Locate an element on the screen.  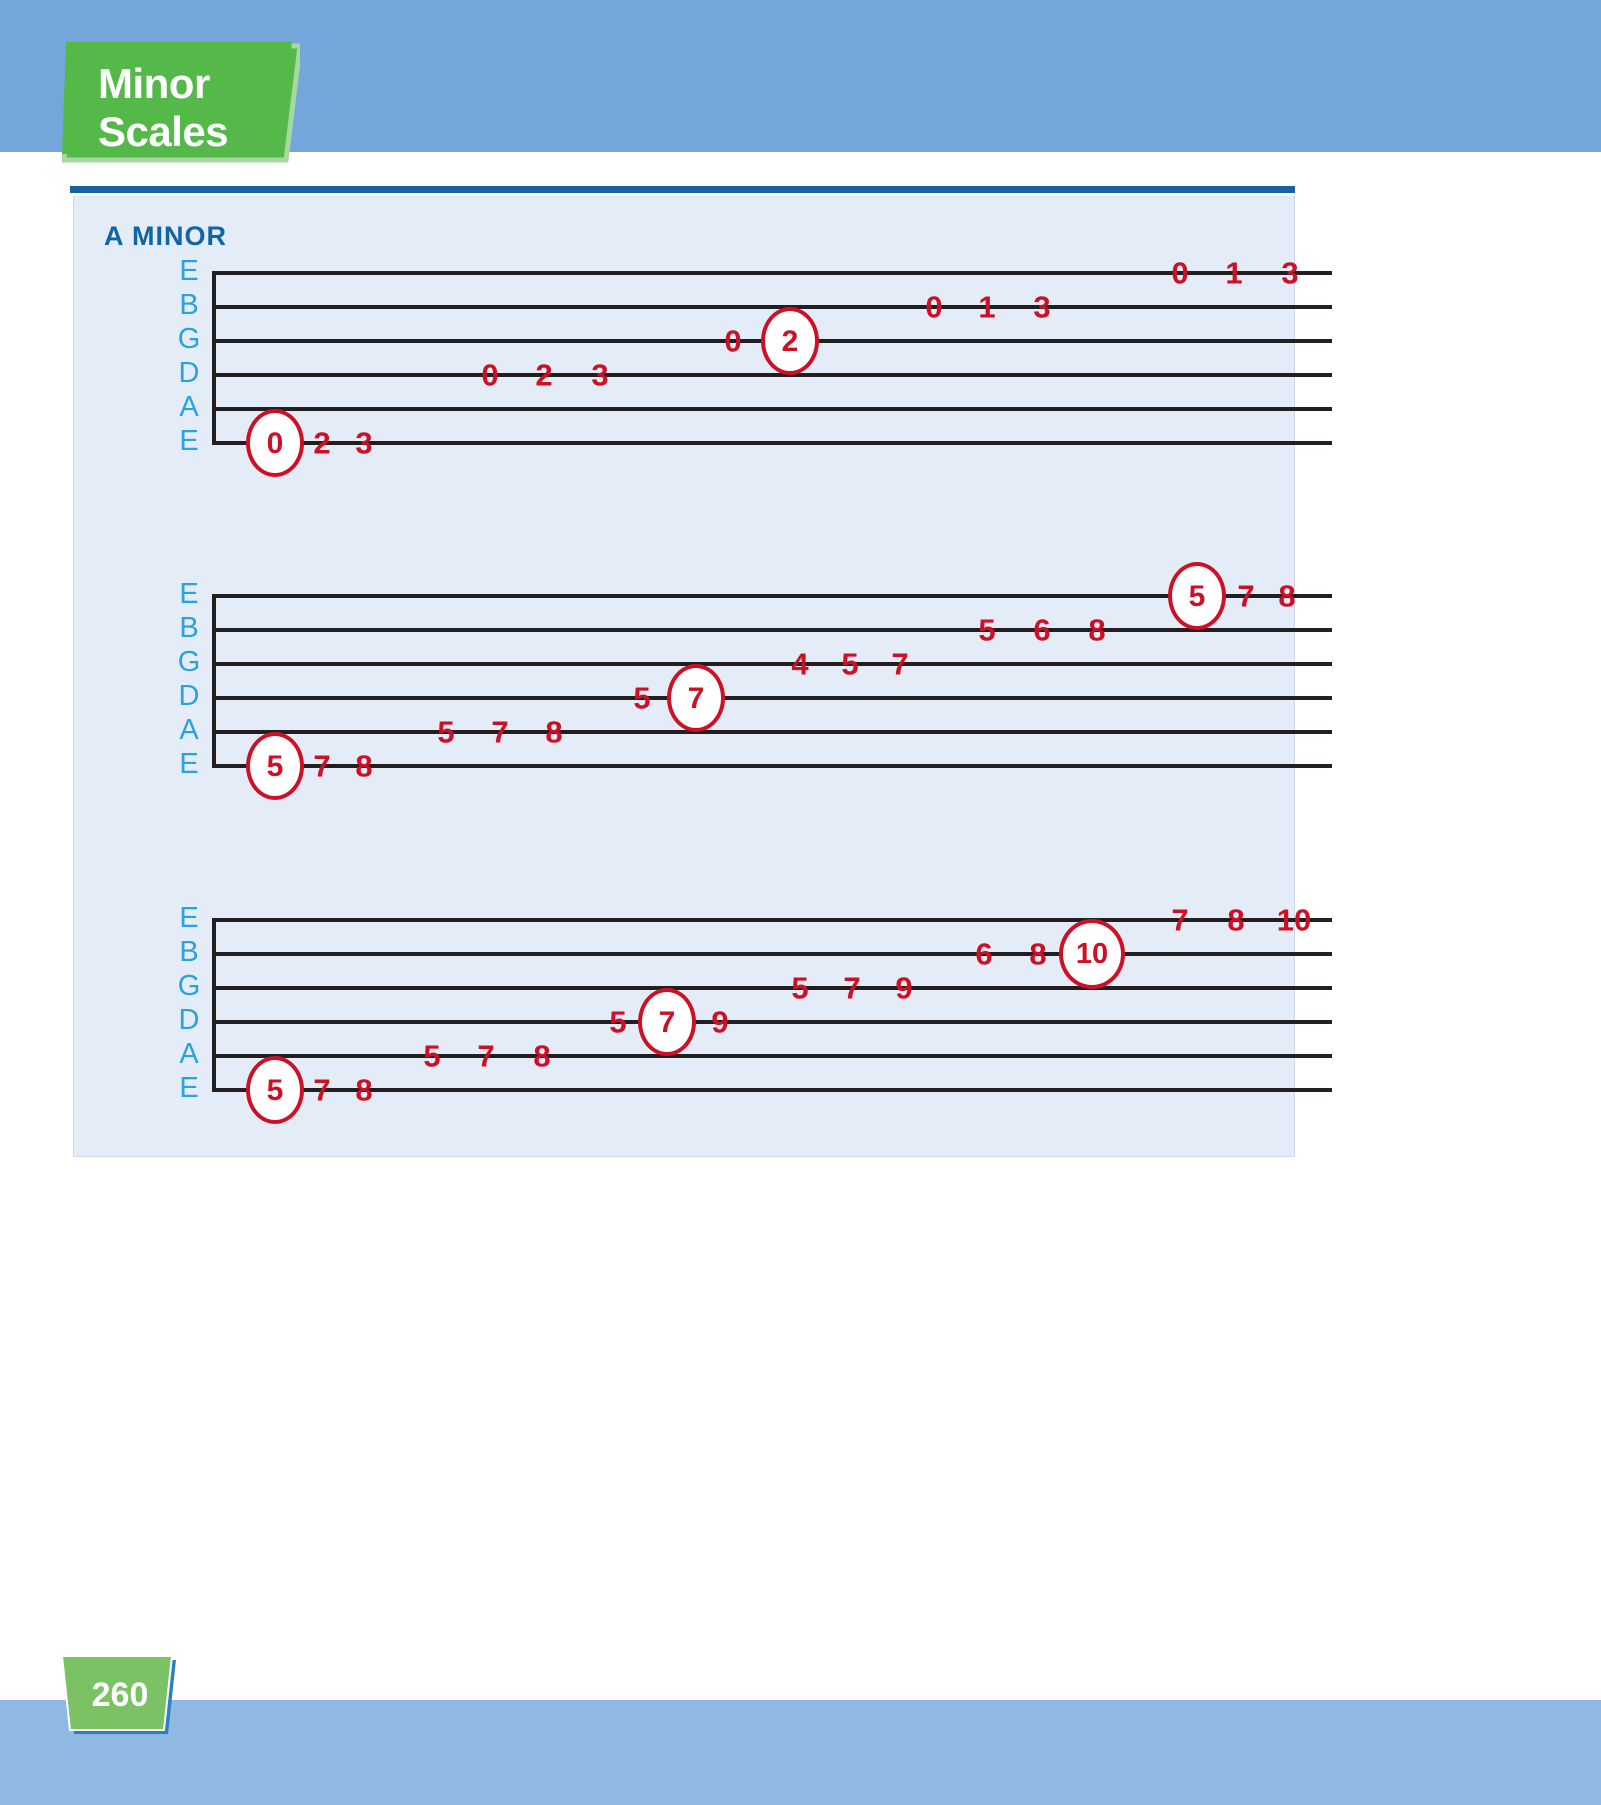
page-number: 260 is located at coordinates (120, 1695).